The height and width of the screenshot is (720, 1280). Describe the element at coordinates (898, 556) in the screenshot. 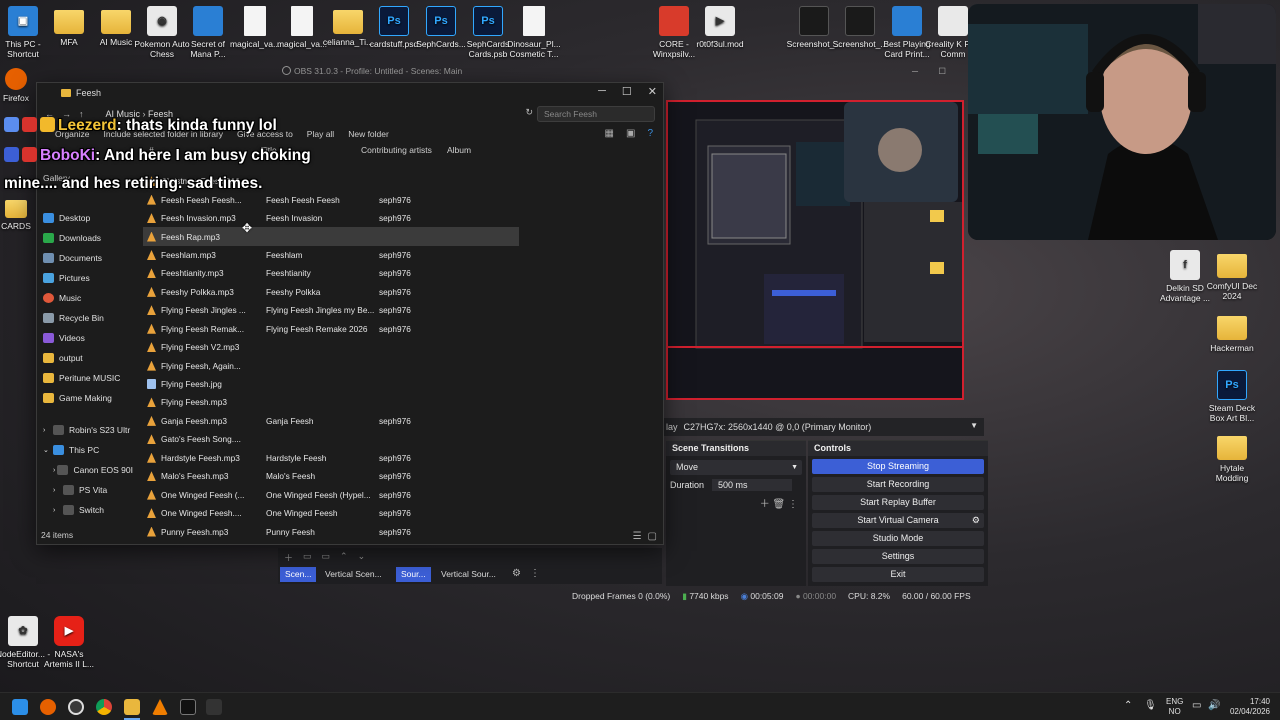

I see `settings-button: Settings` at that location.